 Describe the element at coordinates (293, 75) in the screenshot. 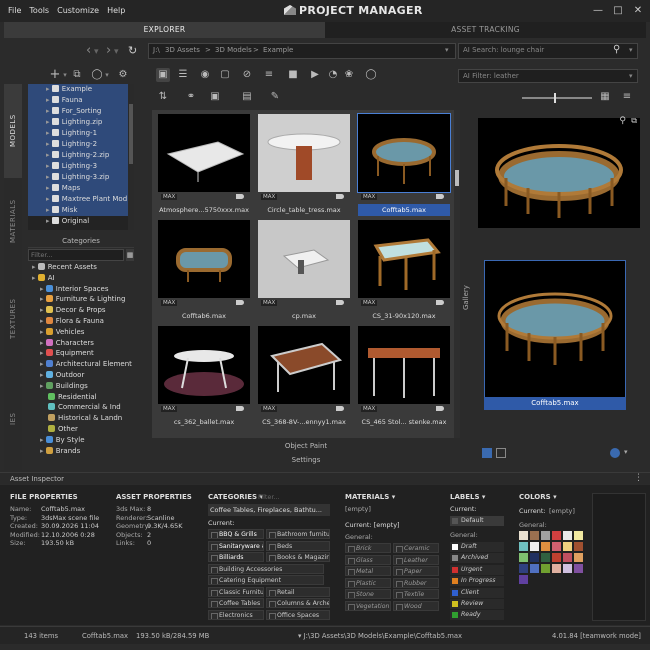

I see `square-icon: ■` at that location.